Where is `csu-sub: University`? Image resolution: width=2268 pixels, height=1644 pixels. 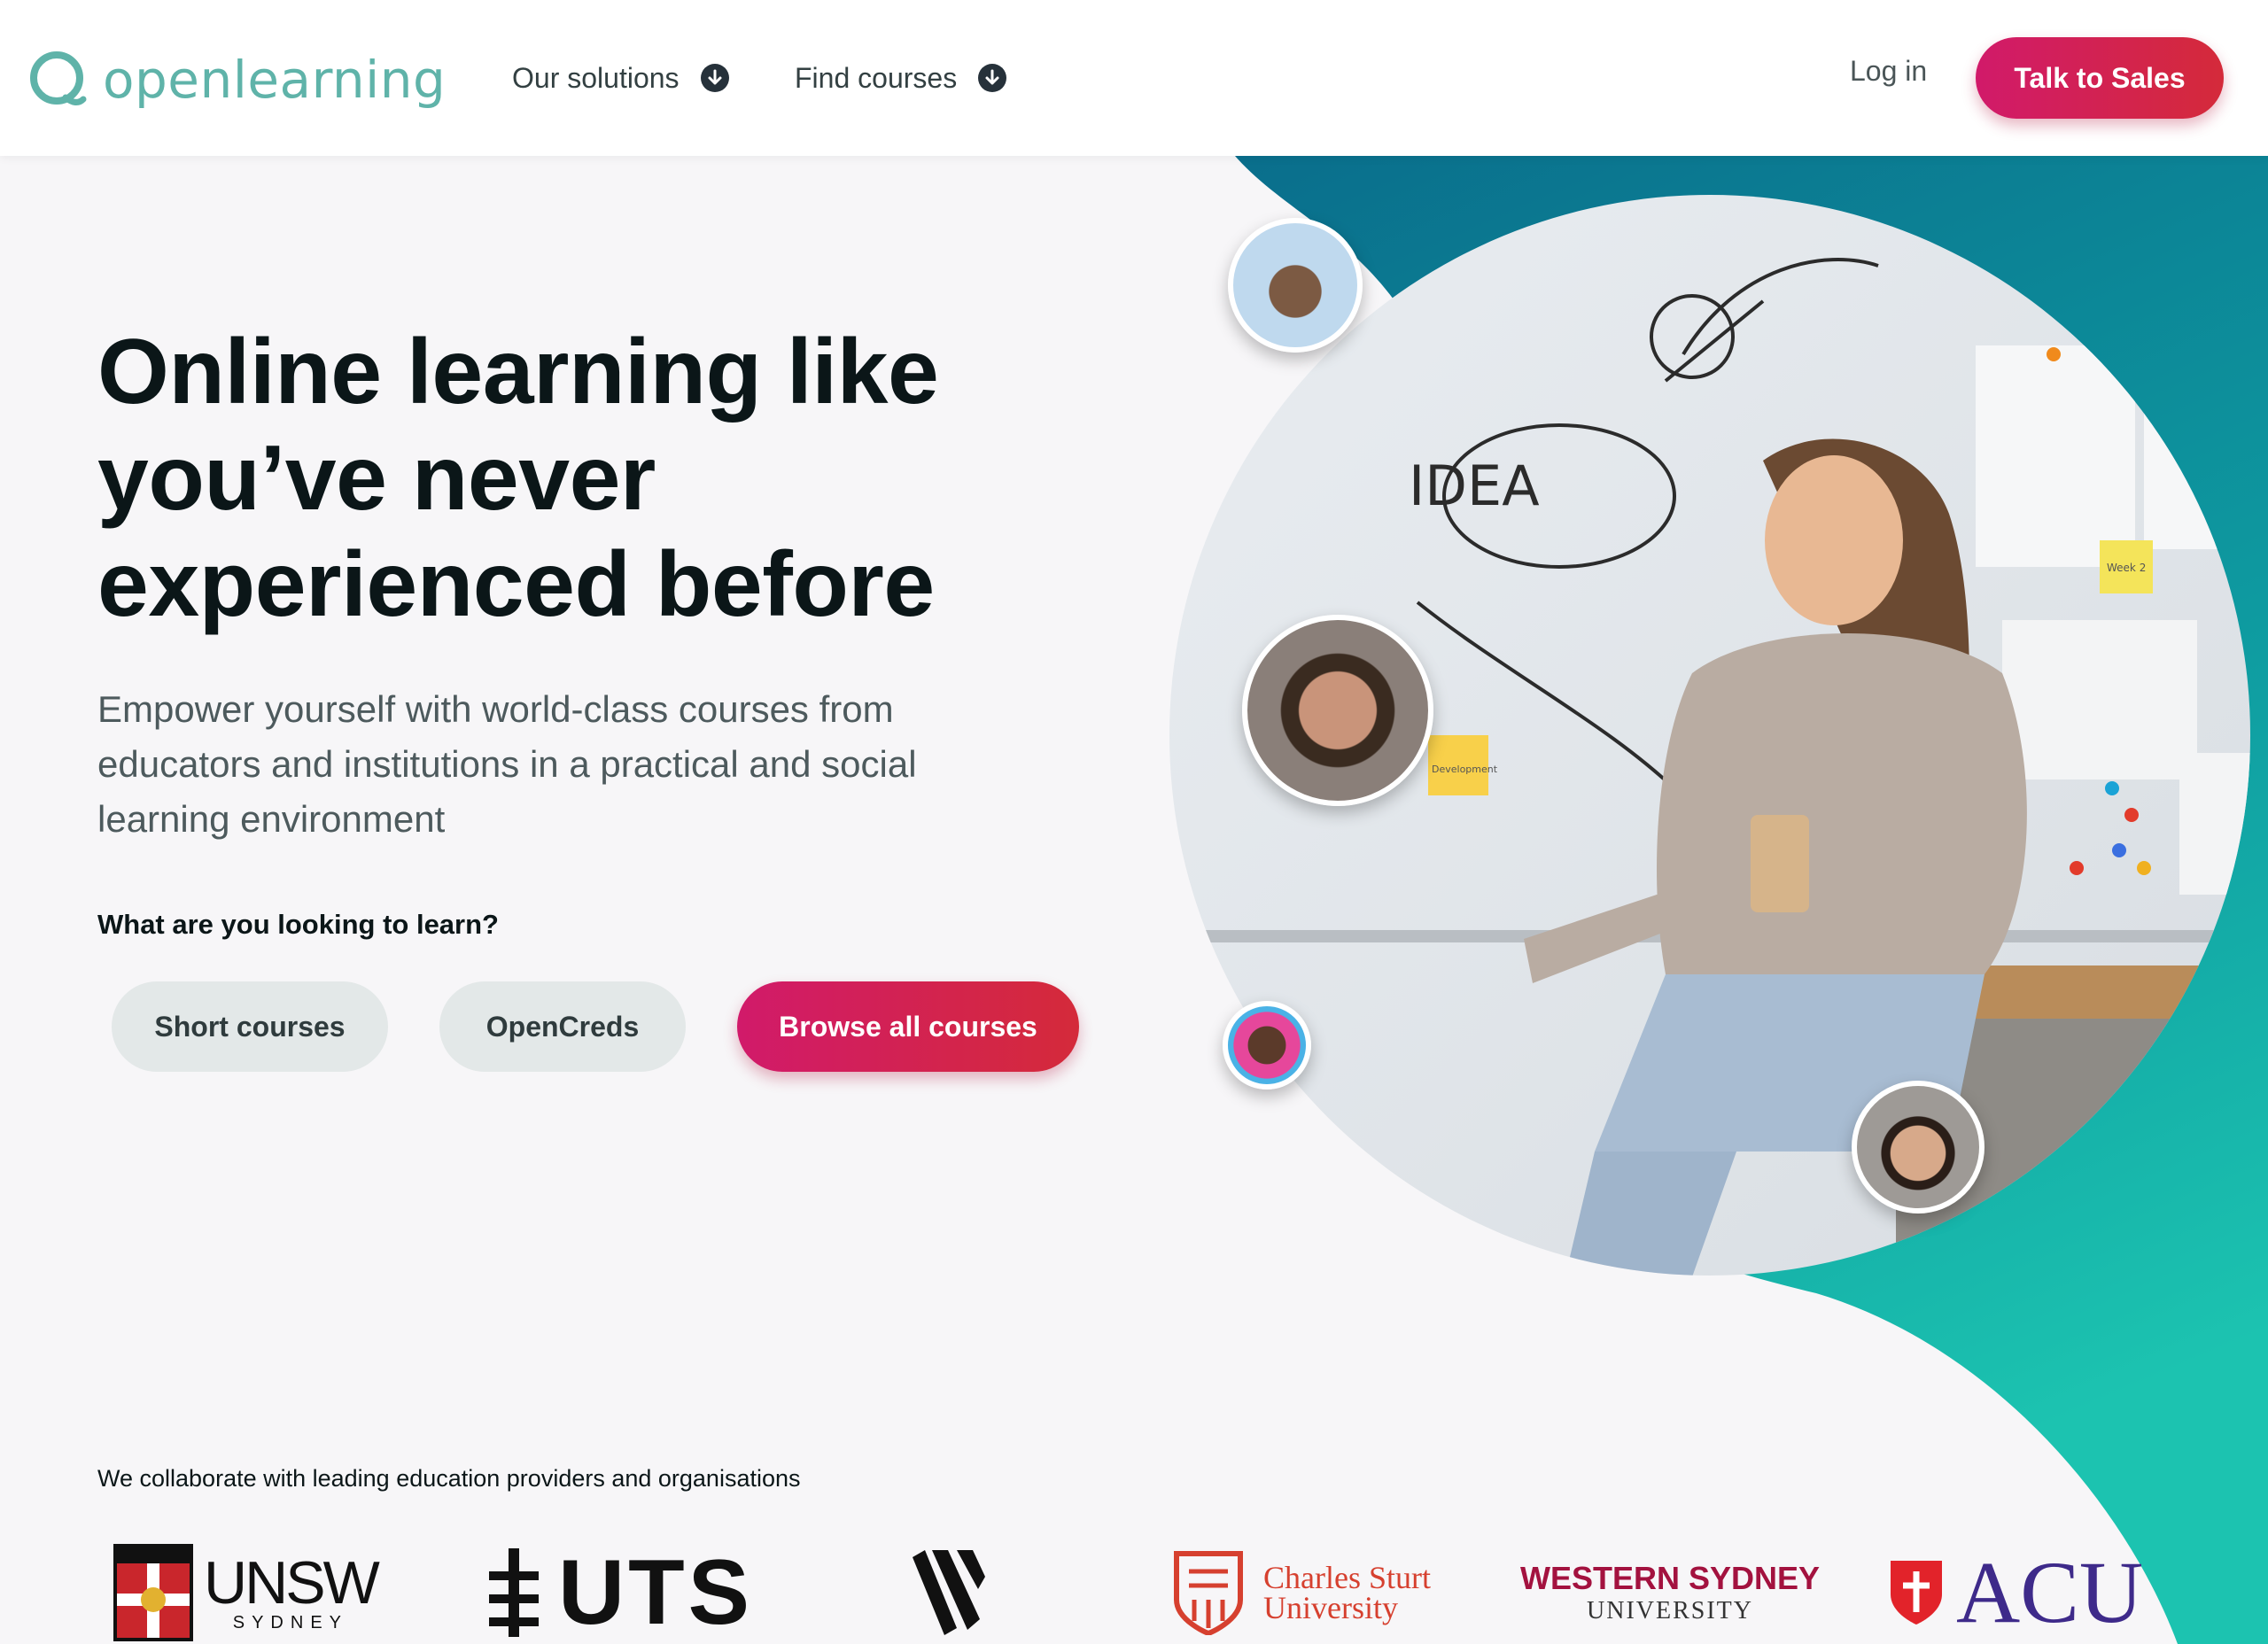
csu-sub: University is located at coordinates (1330, 1607).